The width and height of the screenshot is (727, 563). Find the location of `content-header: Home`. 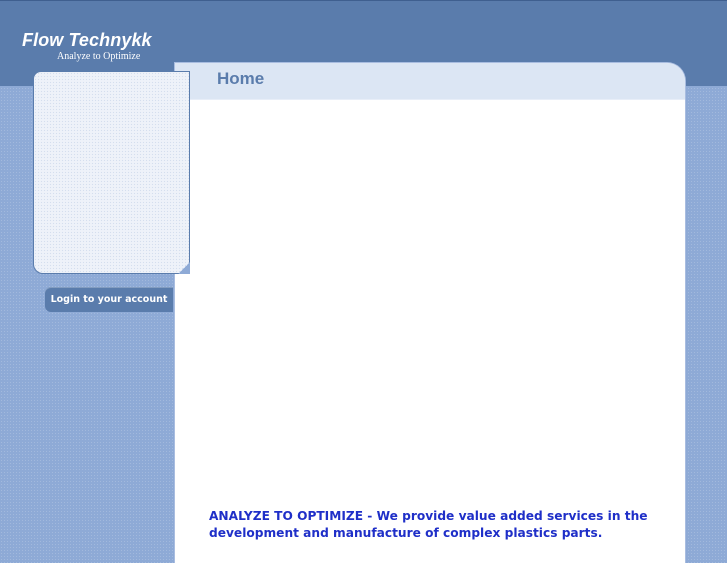

content-header: Home is located at coordinates (430, 81).